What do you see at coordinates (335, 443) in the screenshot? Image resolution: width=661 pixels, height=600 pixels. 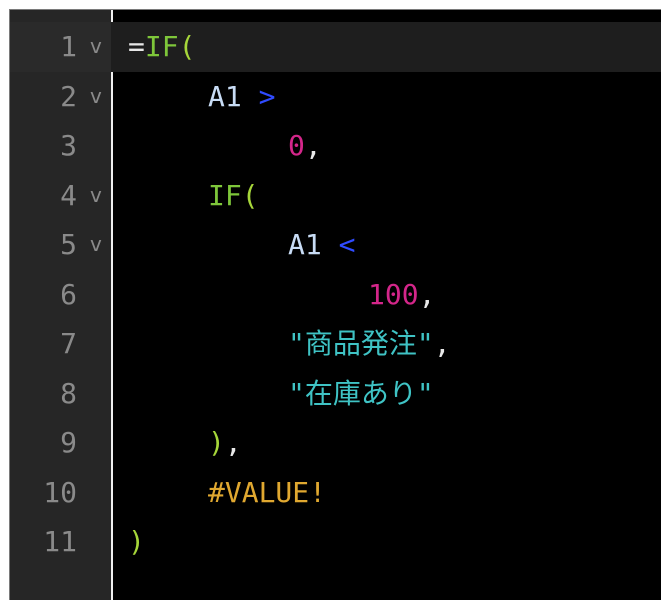 I see `code-line: 9),` at bounding box center [335, 443].